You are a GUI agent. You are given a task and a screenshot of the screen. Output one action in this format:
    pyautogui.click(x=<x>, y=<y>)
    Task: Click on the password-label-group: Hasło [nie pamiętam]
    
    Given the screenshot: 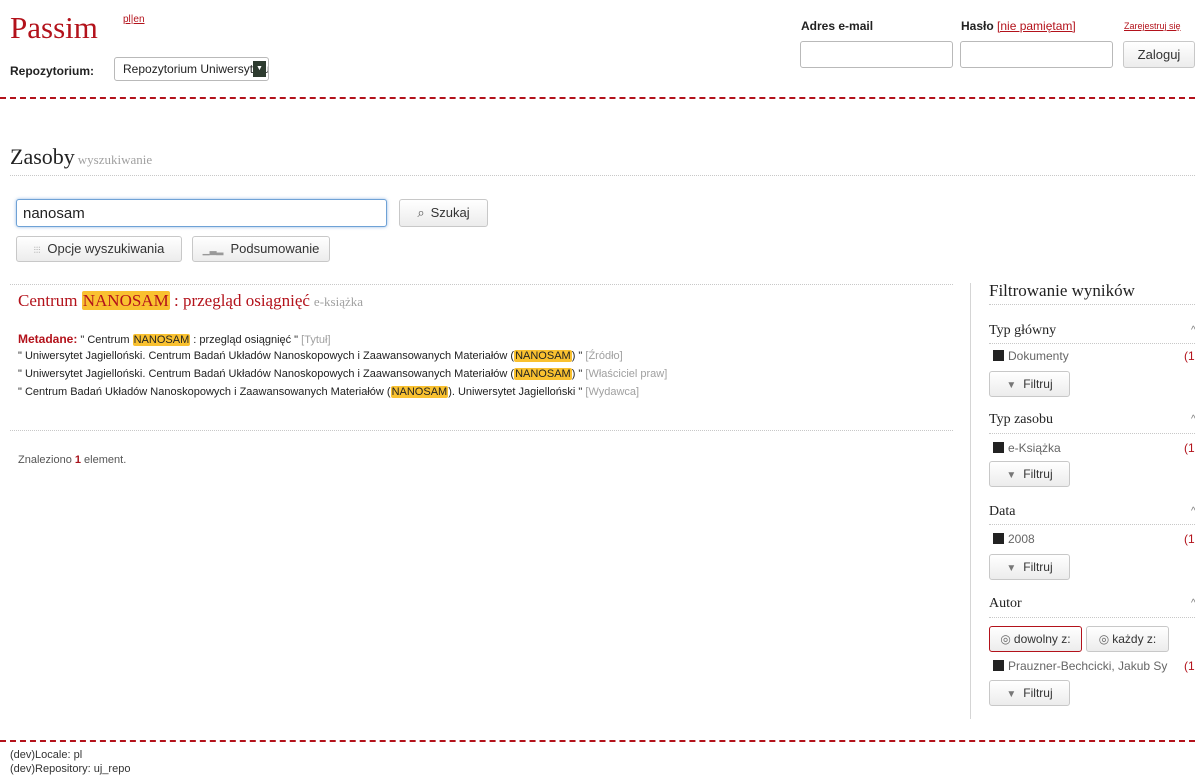 What is the action you would take?
    pyautogui.click(x=1018, y=26)
    